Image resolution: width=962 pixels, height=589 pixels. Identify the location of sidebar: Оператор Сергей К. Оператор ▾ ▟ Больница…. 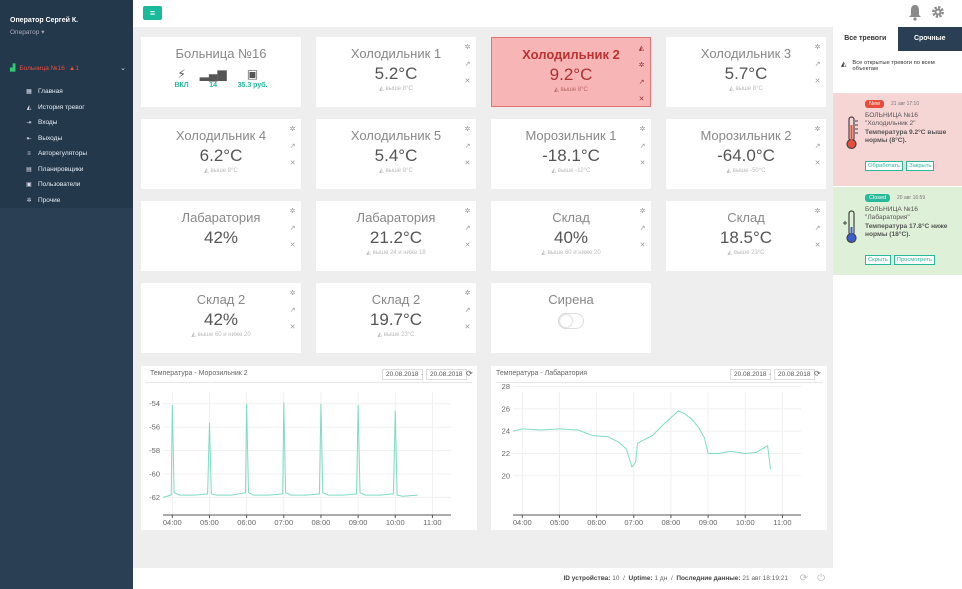
(66, 294).